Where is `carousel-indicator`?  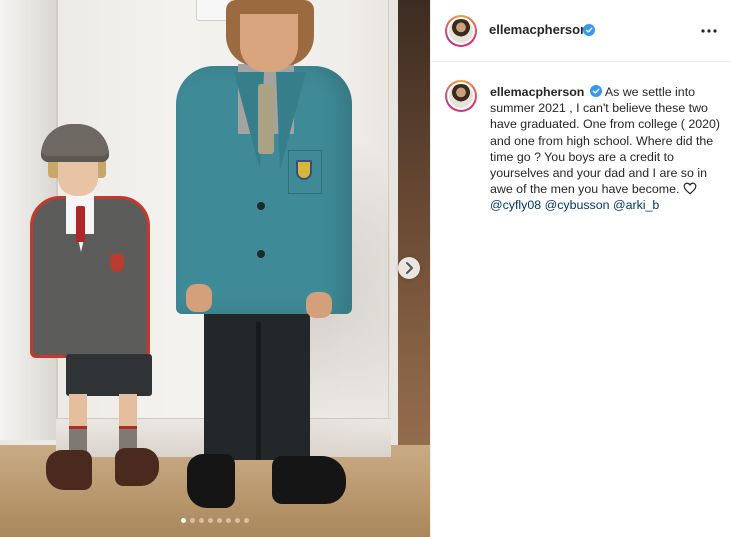
carousel-indicator is located at coordinates (215, 520).